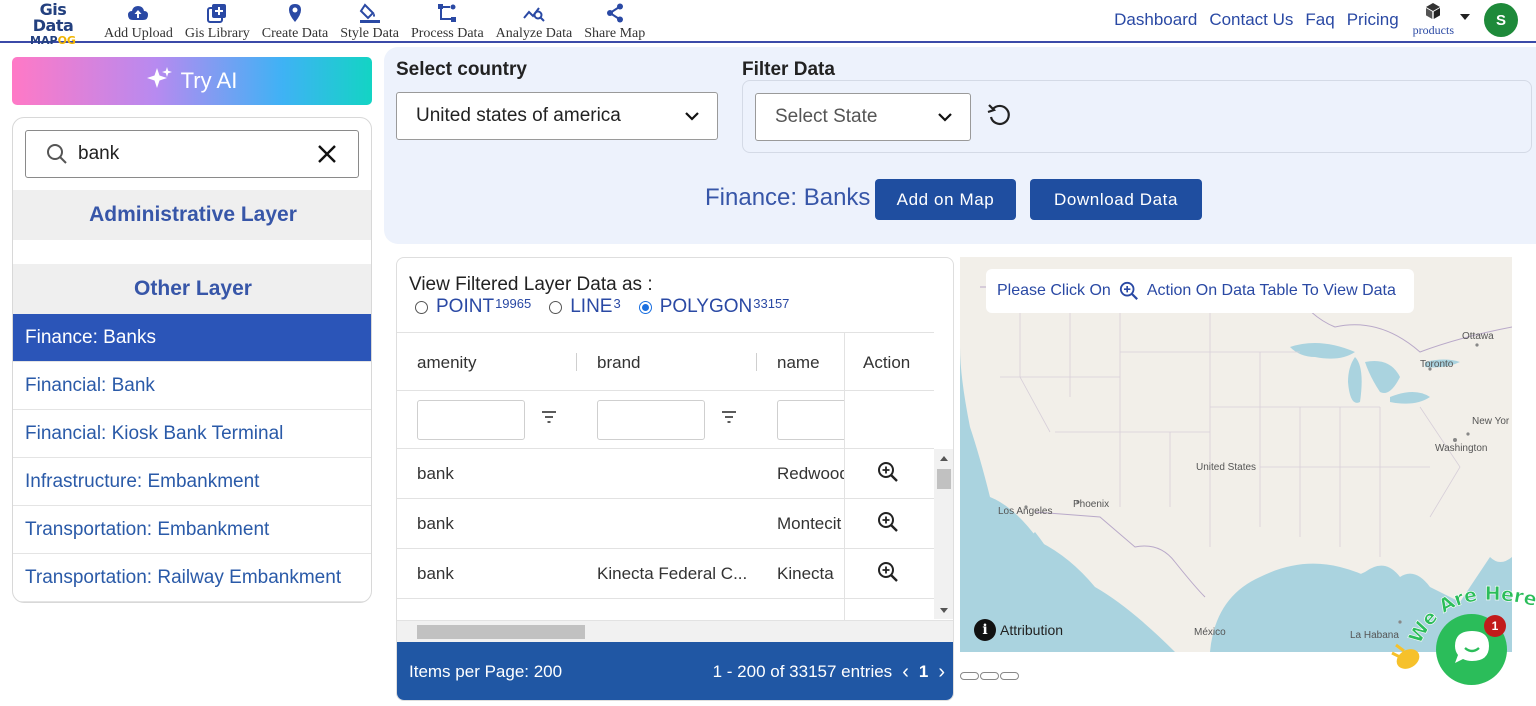  What do you see at coordinates (435, 573) in the screenshot?
I see `cell-amenity: bank` at bounding box center [435, 573].